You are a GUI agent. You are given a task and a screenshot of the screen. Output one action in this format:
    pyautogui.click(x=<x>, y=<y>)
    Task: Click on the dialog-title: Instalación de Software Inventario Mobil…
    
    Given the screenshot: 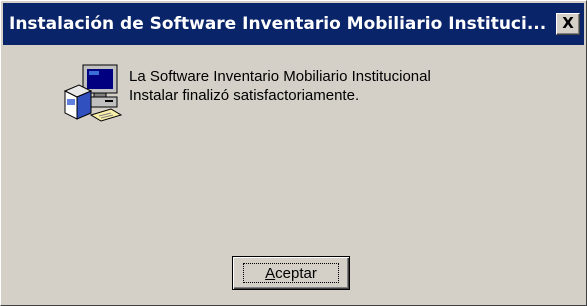 What is the action you would take?
    pyautogui.click(x=278, y=24)
    